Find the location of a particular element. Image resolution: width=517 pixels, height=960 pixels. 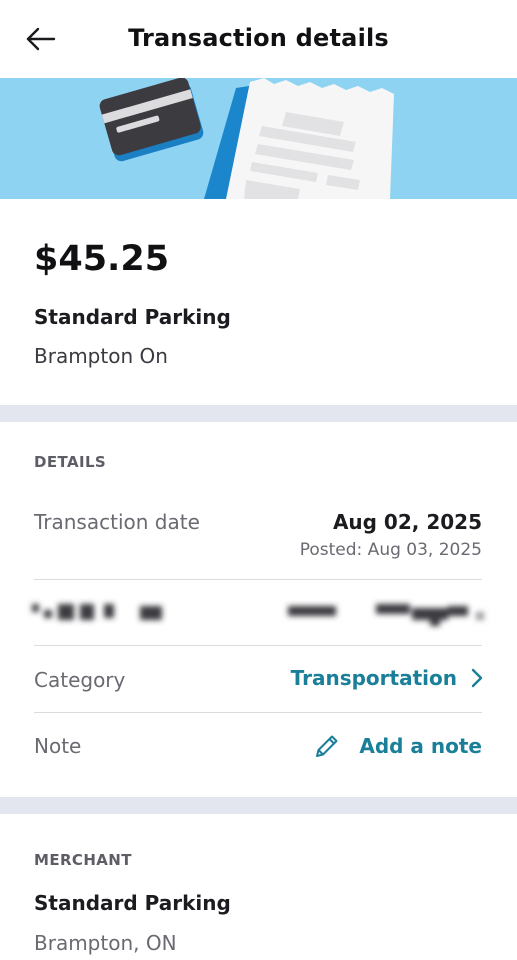

transaction-amount: $45.25 is located at coordinates (102, 259).